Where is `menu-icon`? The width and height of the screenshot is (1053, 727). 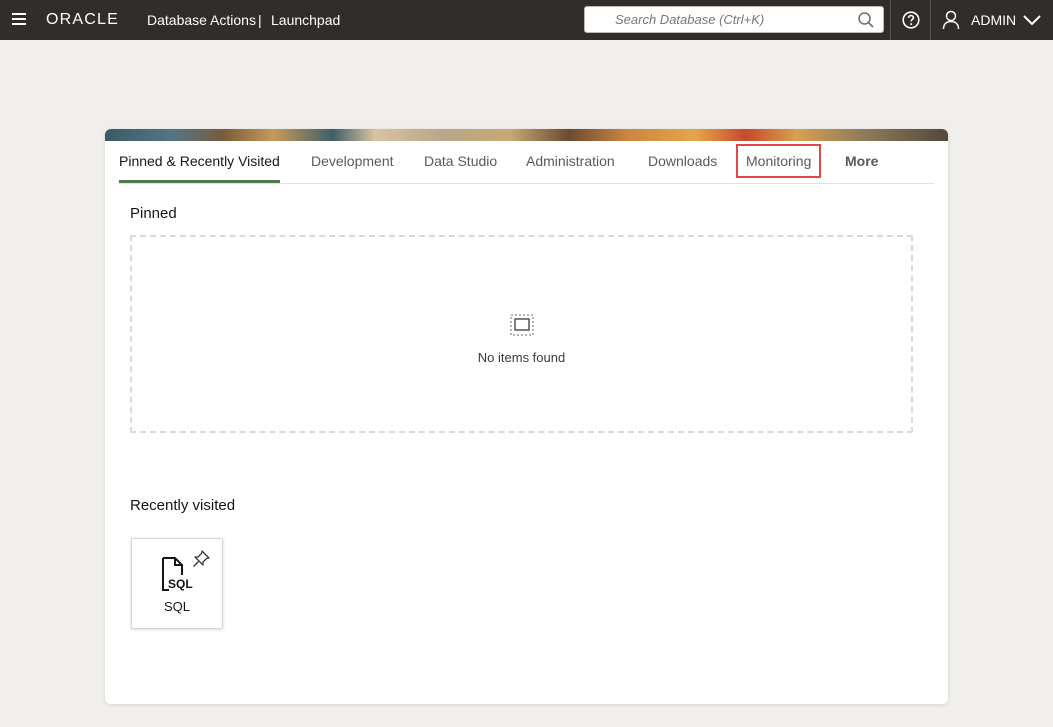 menu-icon is located at coordinates (19, 20).